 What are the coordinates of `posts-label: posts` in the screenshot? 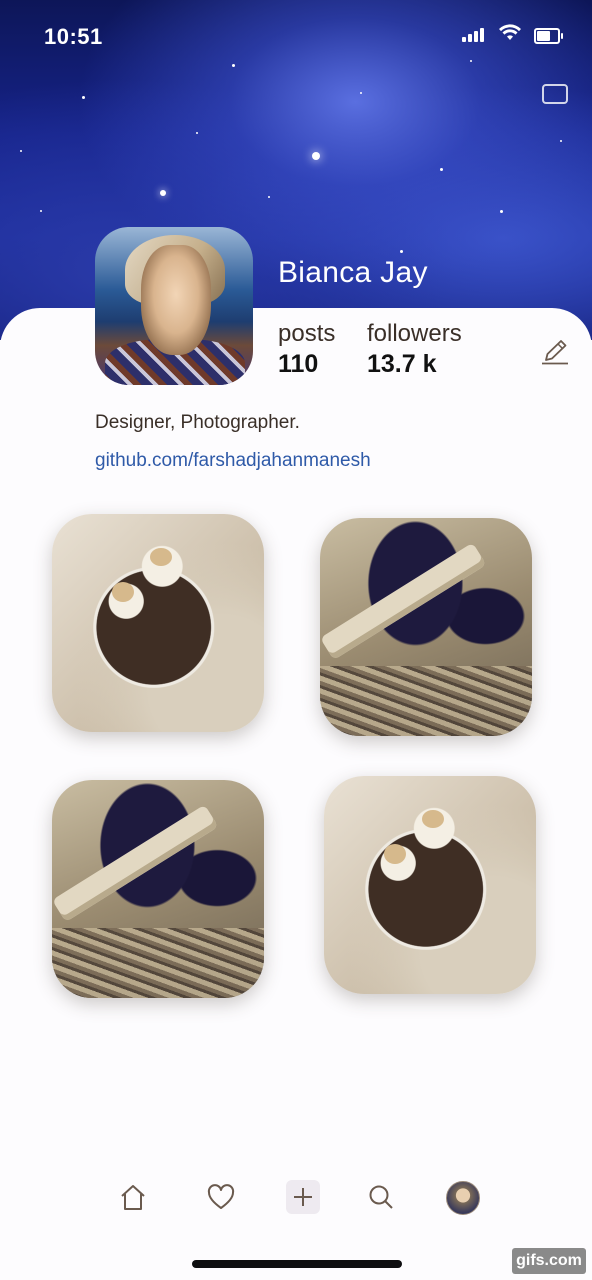 It's located at (307, 333).